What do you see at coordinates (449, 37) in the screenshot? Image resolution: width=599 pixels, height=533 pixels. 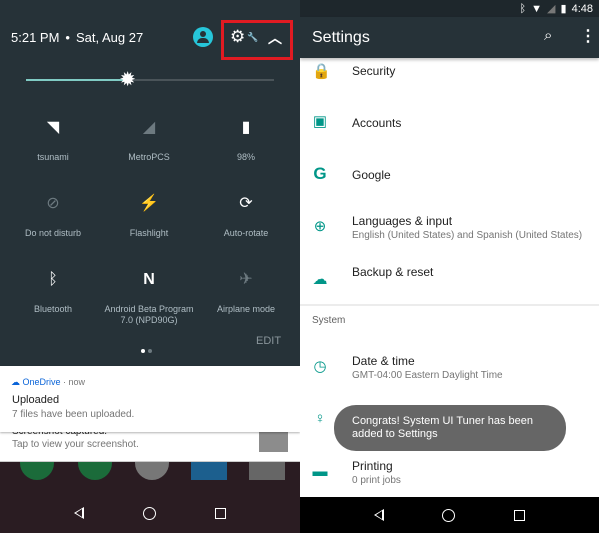 I see `app-bar: Settings ⌕ ⋮` at bounding box center [449, 37].